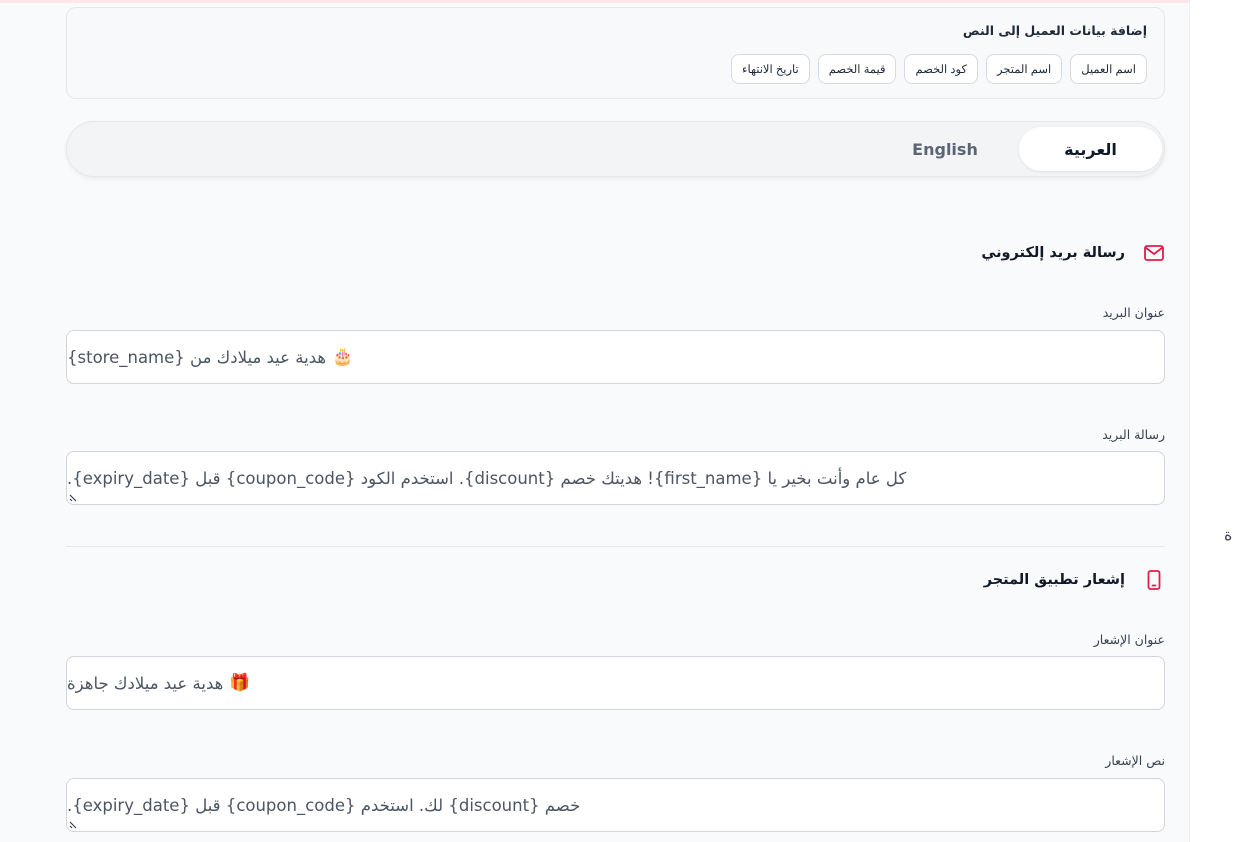 This screenshot has height=842, width=1234. Describe the element at coordinates (1054, 580) in the screenshot. I see `push-section-title: إشعار تطبيق المتجر` at that location.